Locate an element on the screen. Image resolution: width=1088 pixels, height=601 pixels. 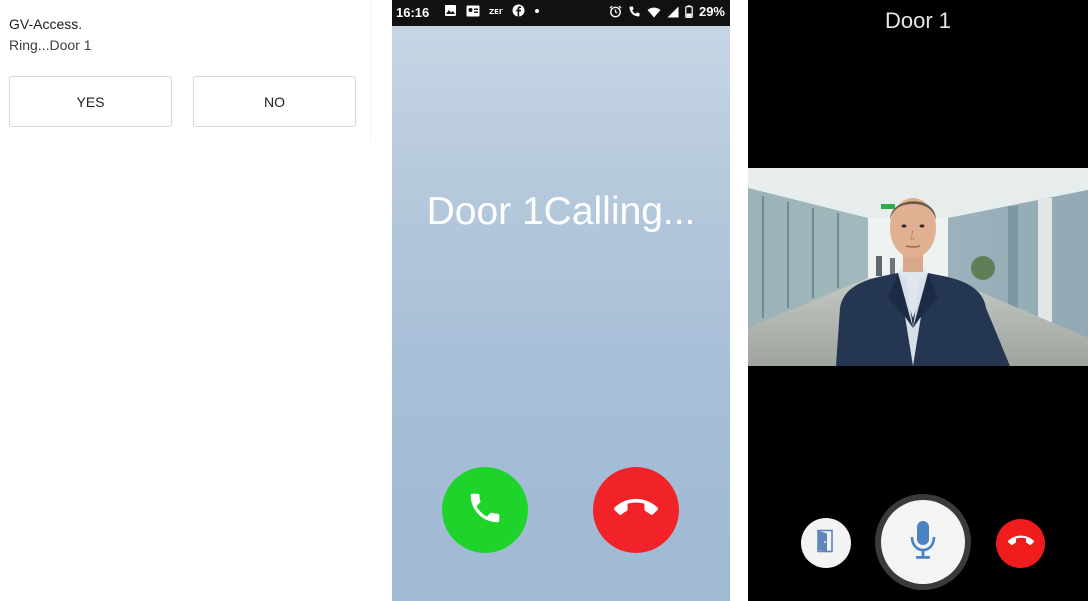
decline-call-button is located at coordinates (636, 510).